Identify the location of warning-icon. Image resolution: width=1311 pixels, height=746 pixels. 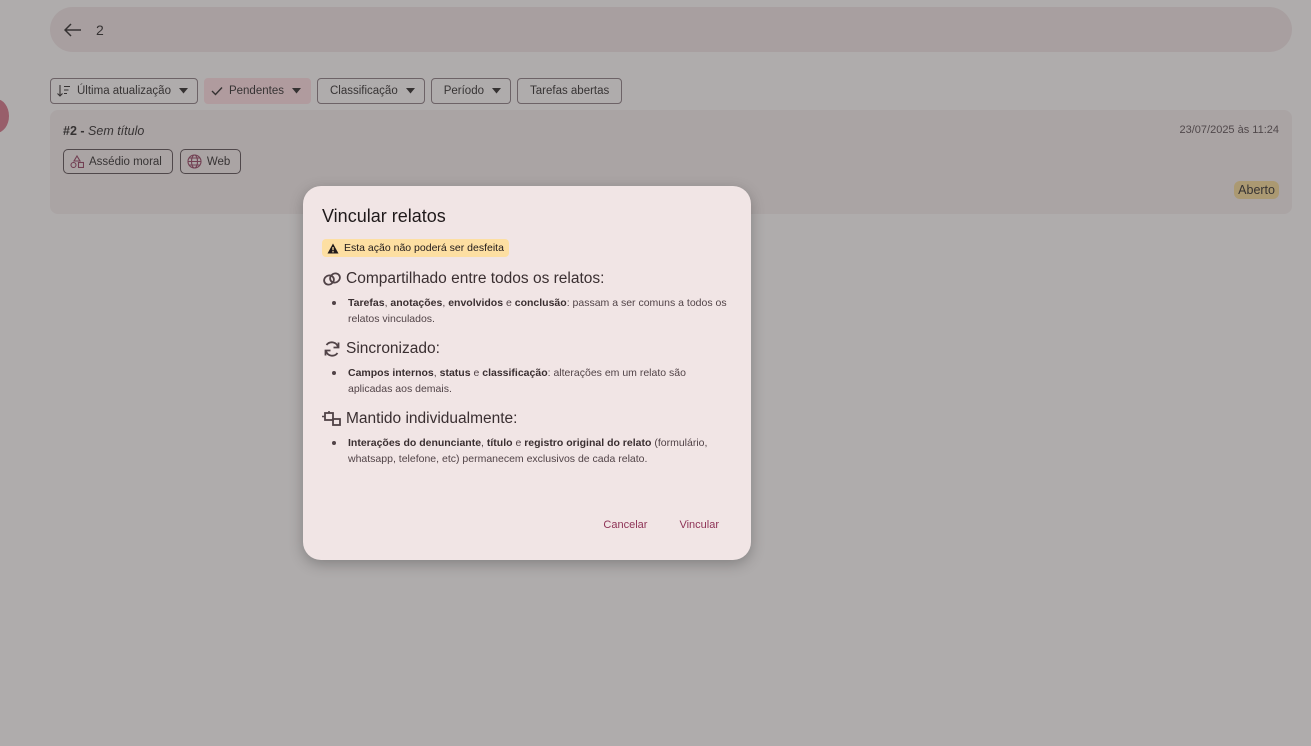
(333, 248).